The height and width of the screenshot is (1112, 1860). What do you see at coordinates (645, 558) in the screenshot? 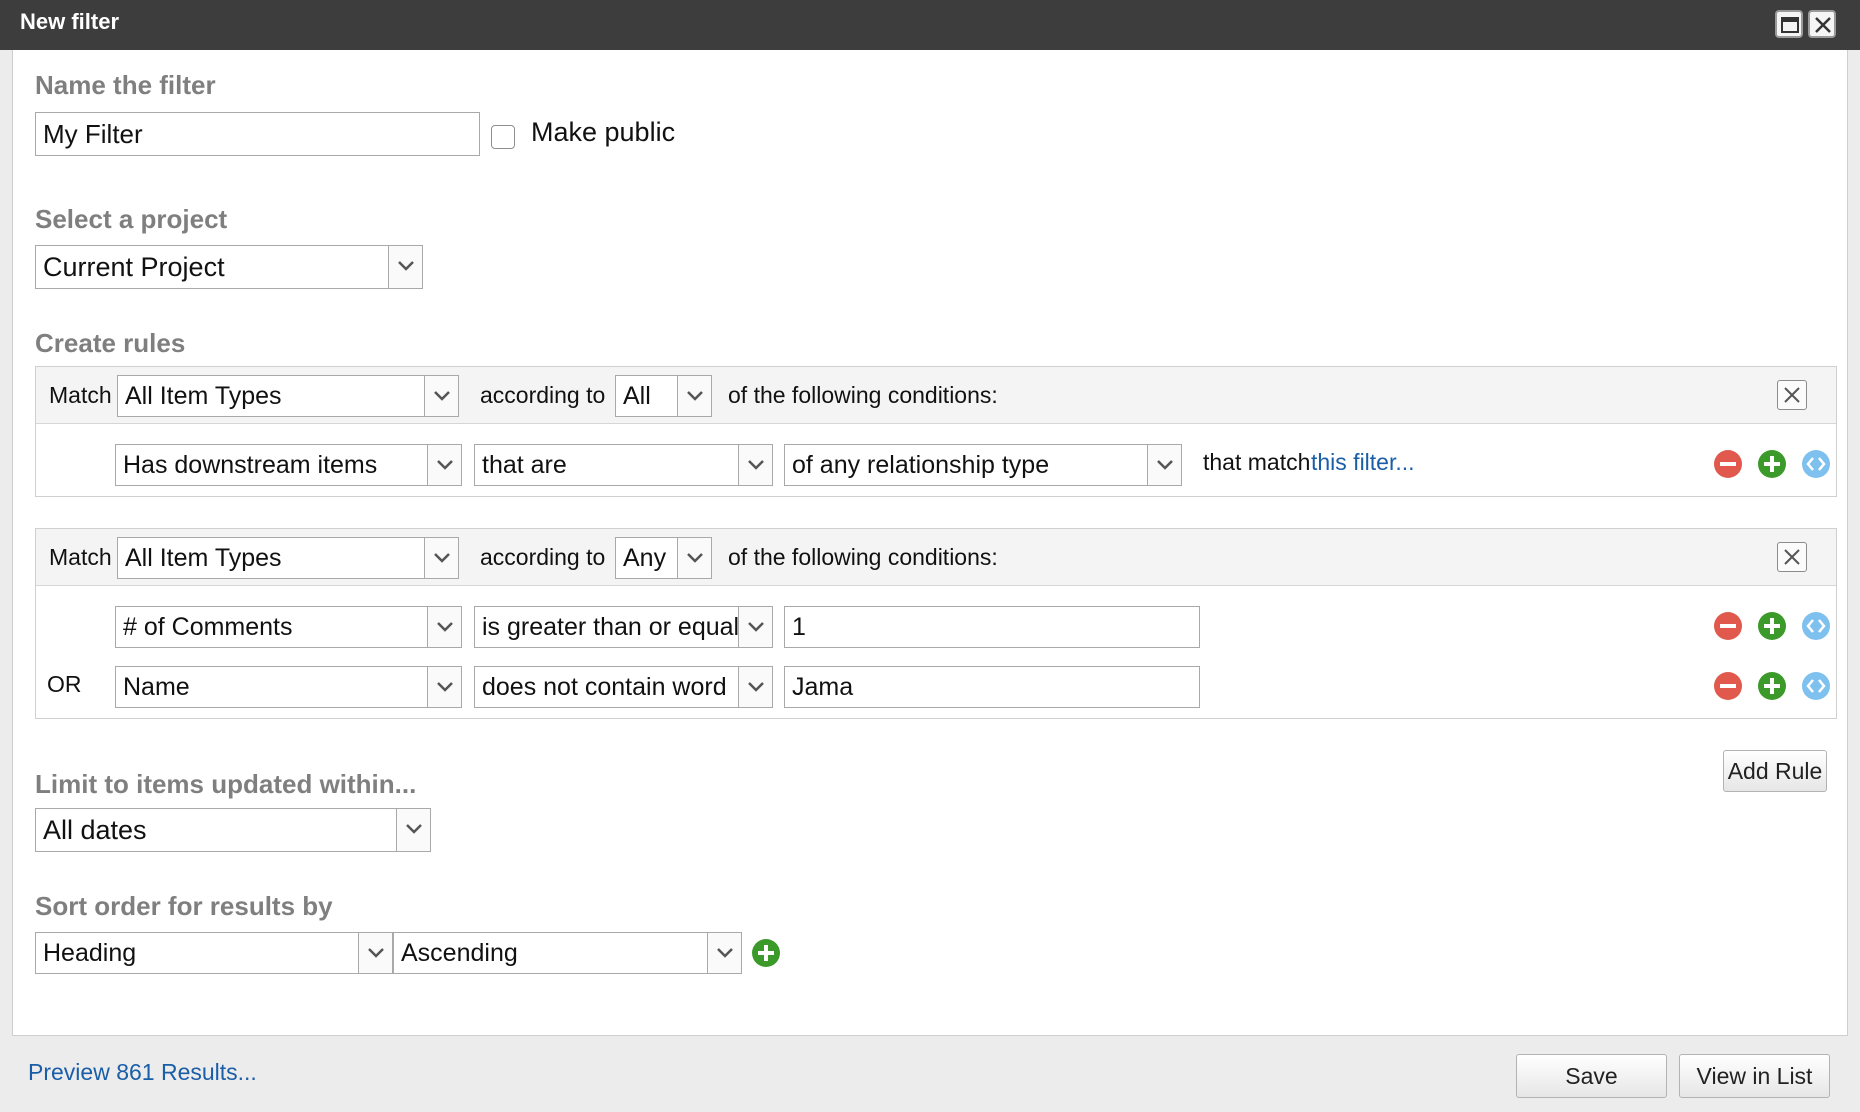
I see `according-to-value: Any` at bounding box center [645, 558].